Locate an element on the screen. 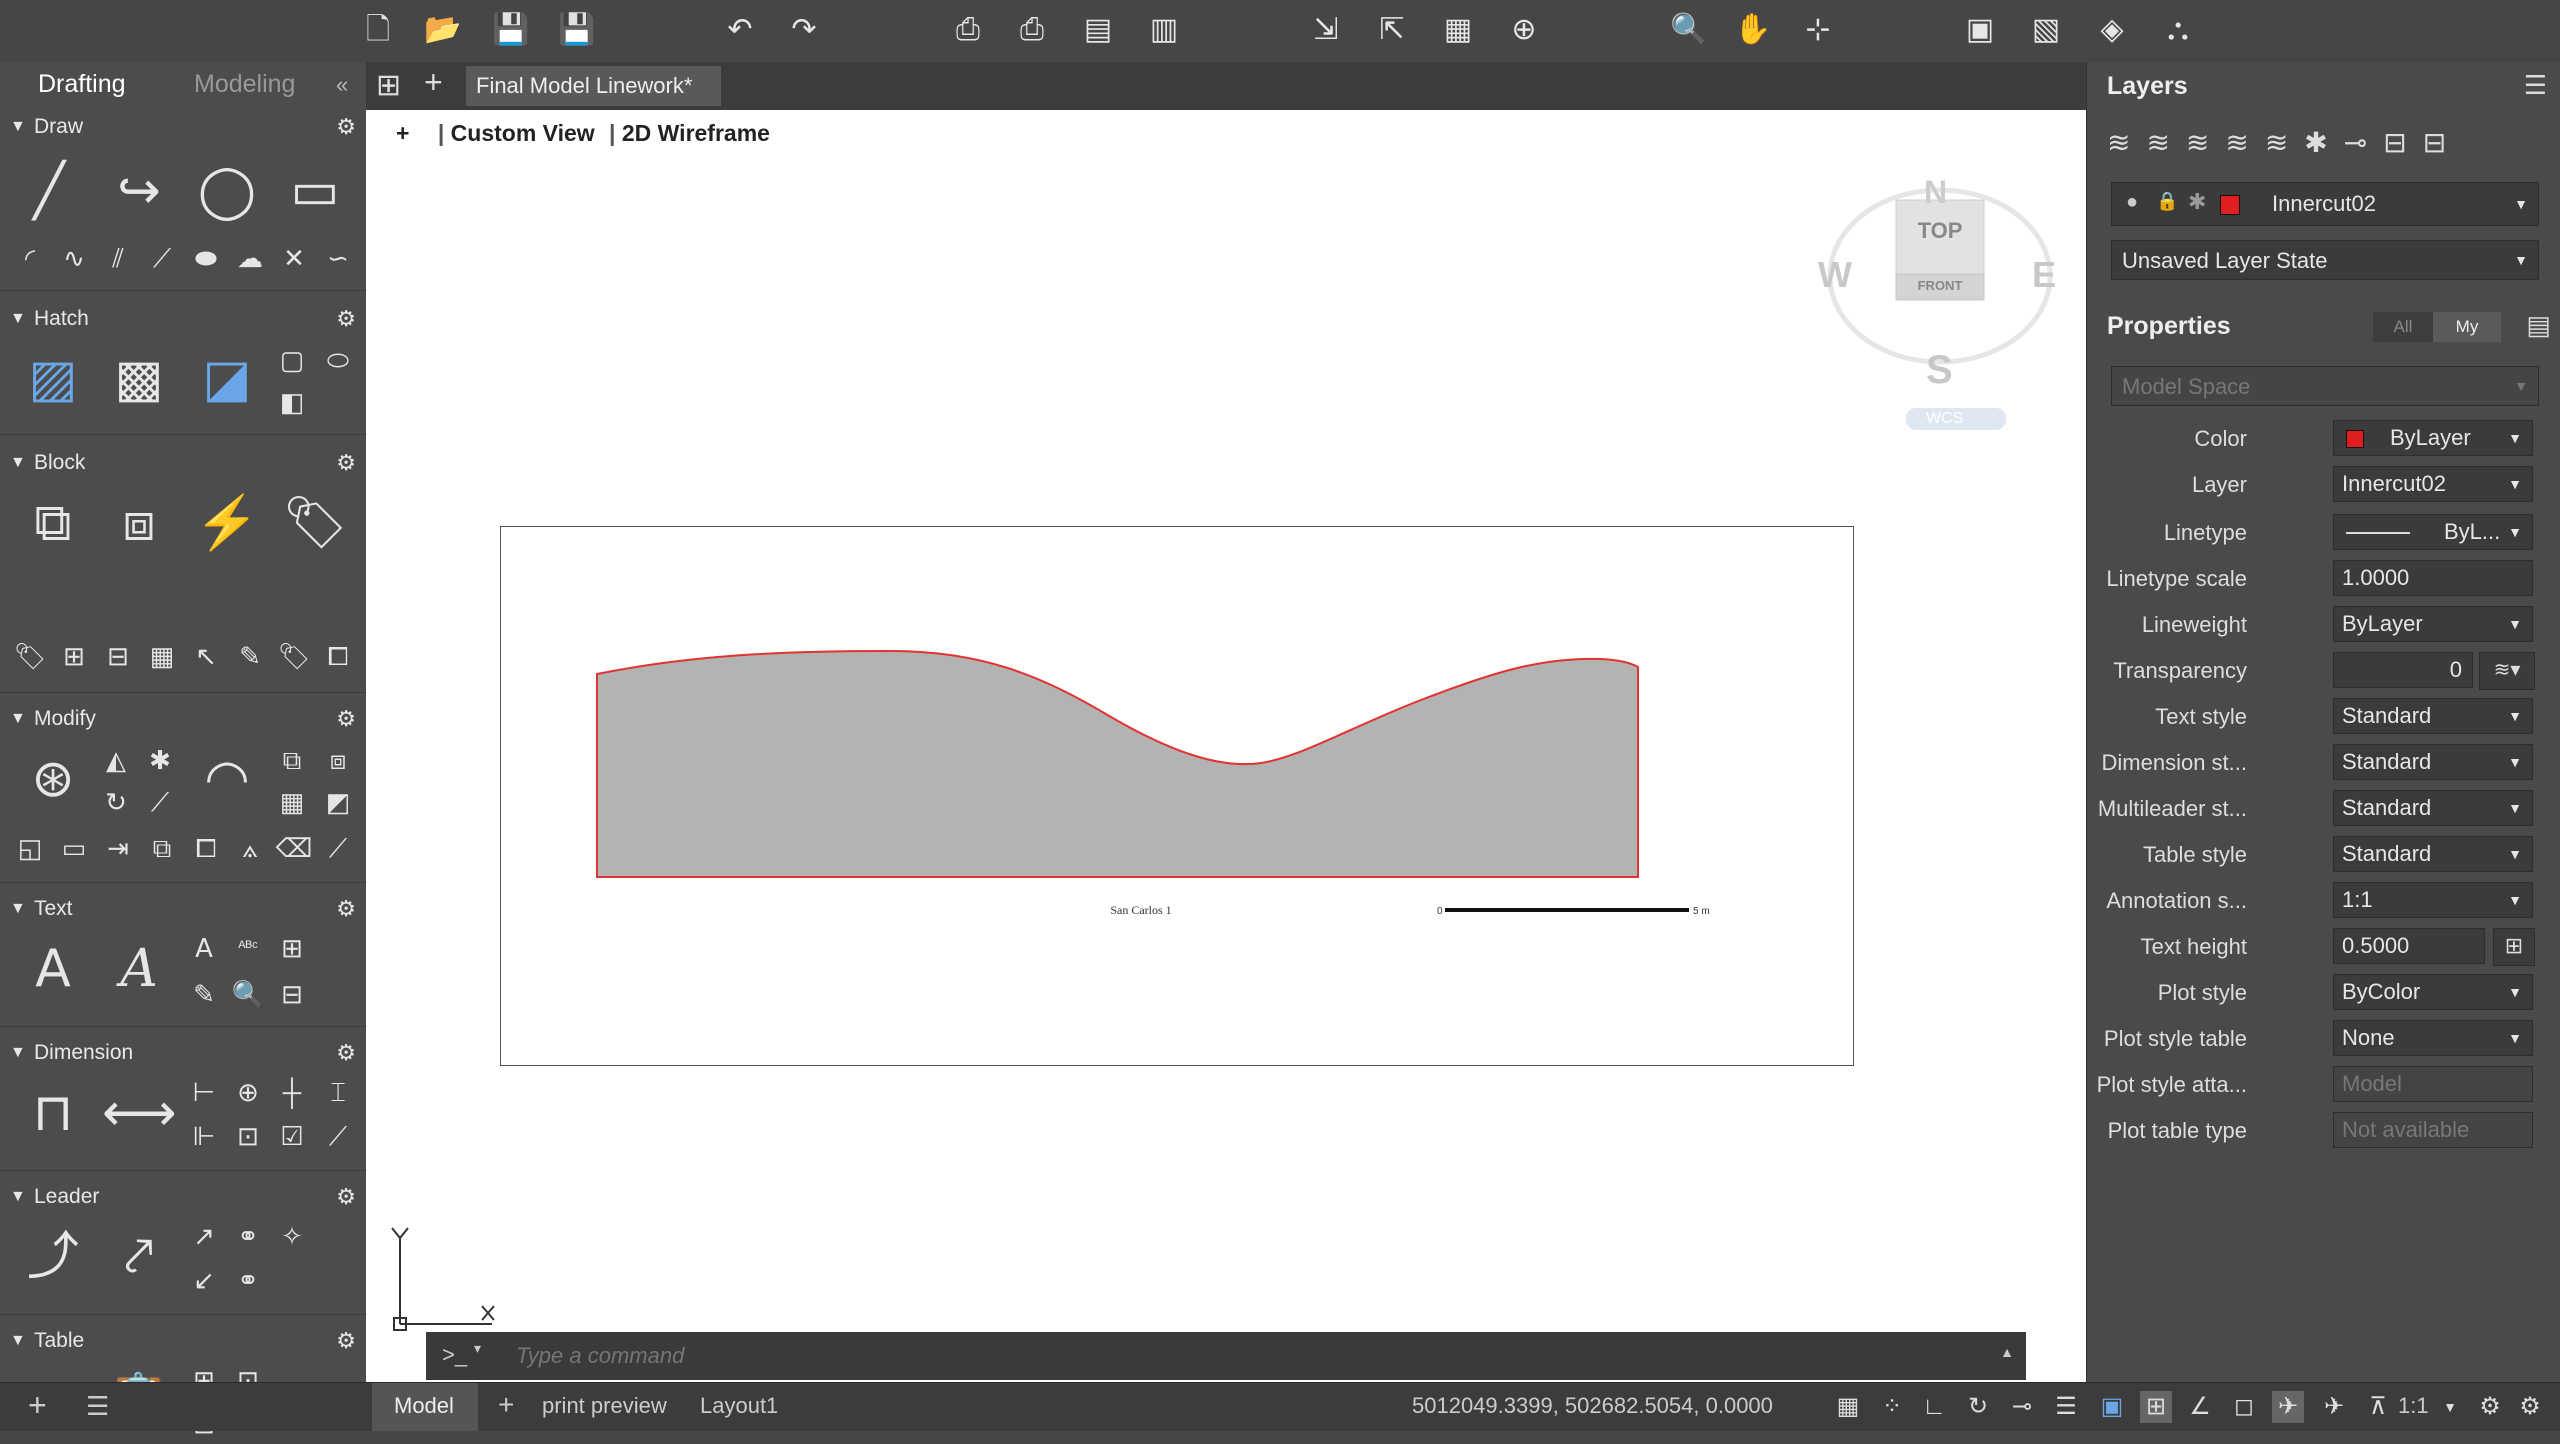 This screenshot has height=1444, width=2560. chevron-up-icon: ▲ is located at coordinates (2007, 1352).